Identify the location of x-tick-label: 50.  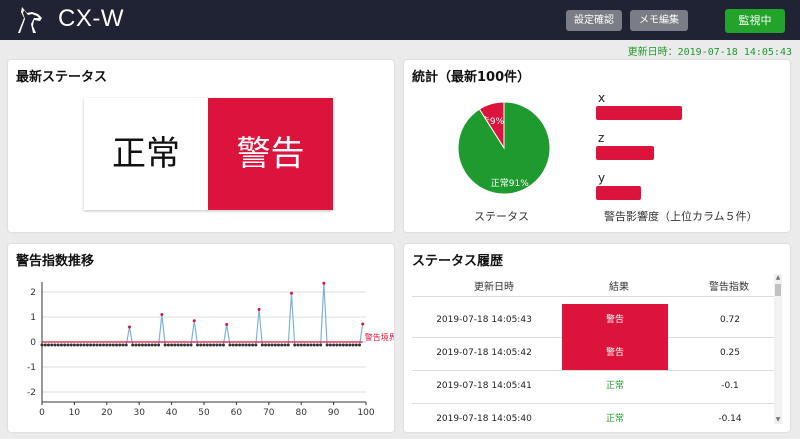
(204, 413).